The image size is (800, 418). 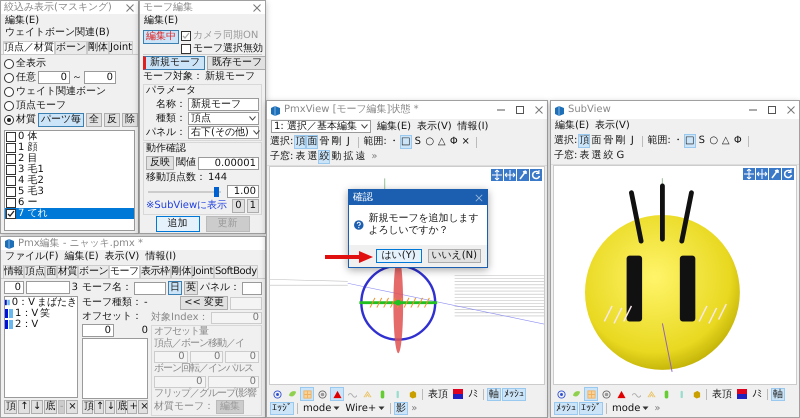 What do you see at coordinates (589, 110) in the screenshot?
I see `window-title: SubView` at bounding box center [589, 110].